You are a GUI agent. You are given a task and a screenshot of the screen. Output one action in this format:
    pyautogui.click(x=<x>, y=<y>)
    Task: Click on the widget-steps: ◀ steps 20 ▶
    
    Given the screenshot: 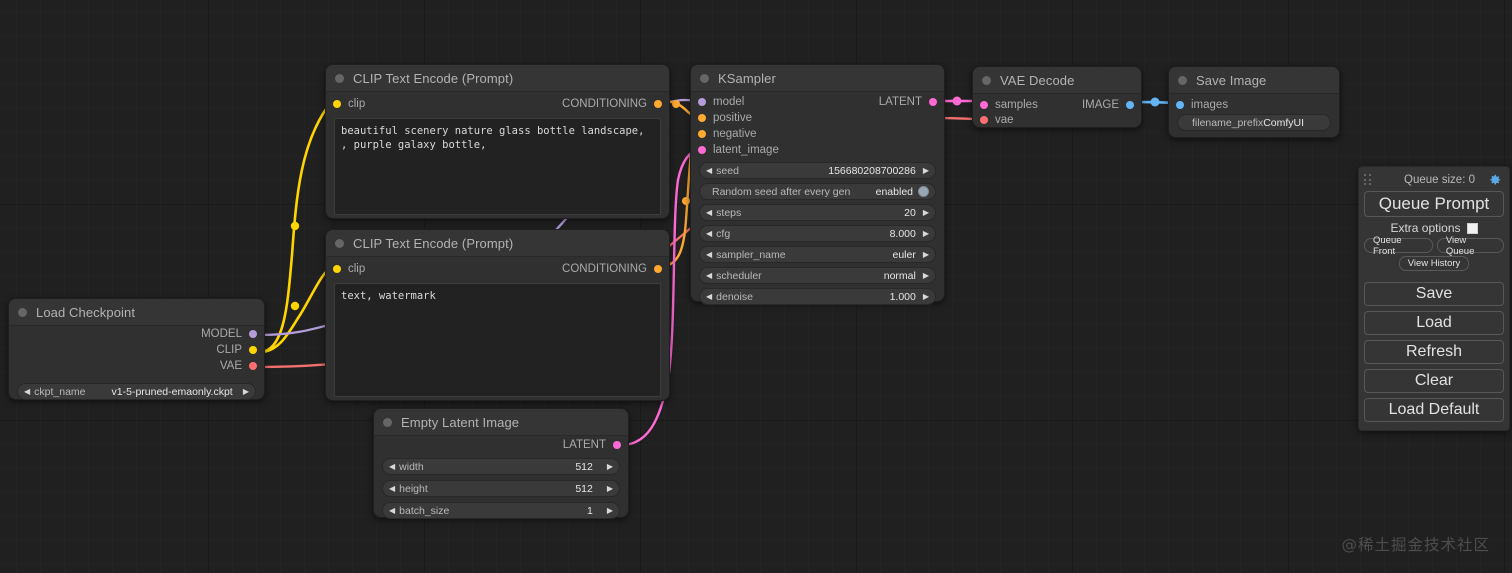 What is the action you would take?
    pyautogui.click(x=817, y=212)
    